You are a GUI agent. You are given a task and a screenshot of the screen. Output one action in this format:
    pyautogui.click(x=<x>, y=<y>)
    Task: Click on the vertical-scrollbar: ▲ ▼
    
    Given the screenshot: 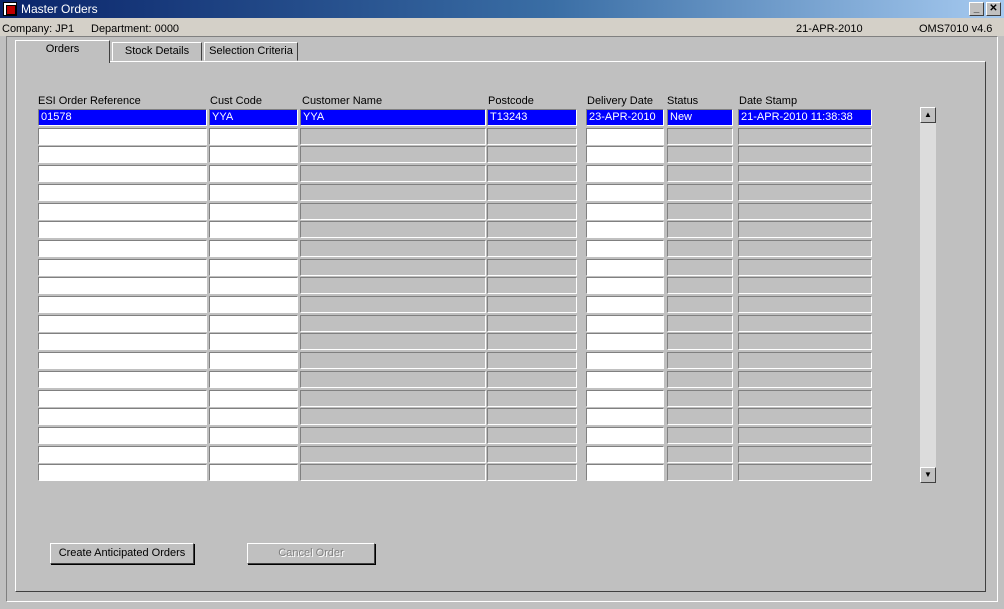 What is the action you would take?
    pyautogui.click(x=928, y=295)
    